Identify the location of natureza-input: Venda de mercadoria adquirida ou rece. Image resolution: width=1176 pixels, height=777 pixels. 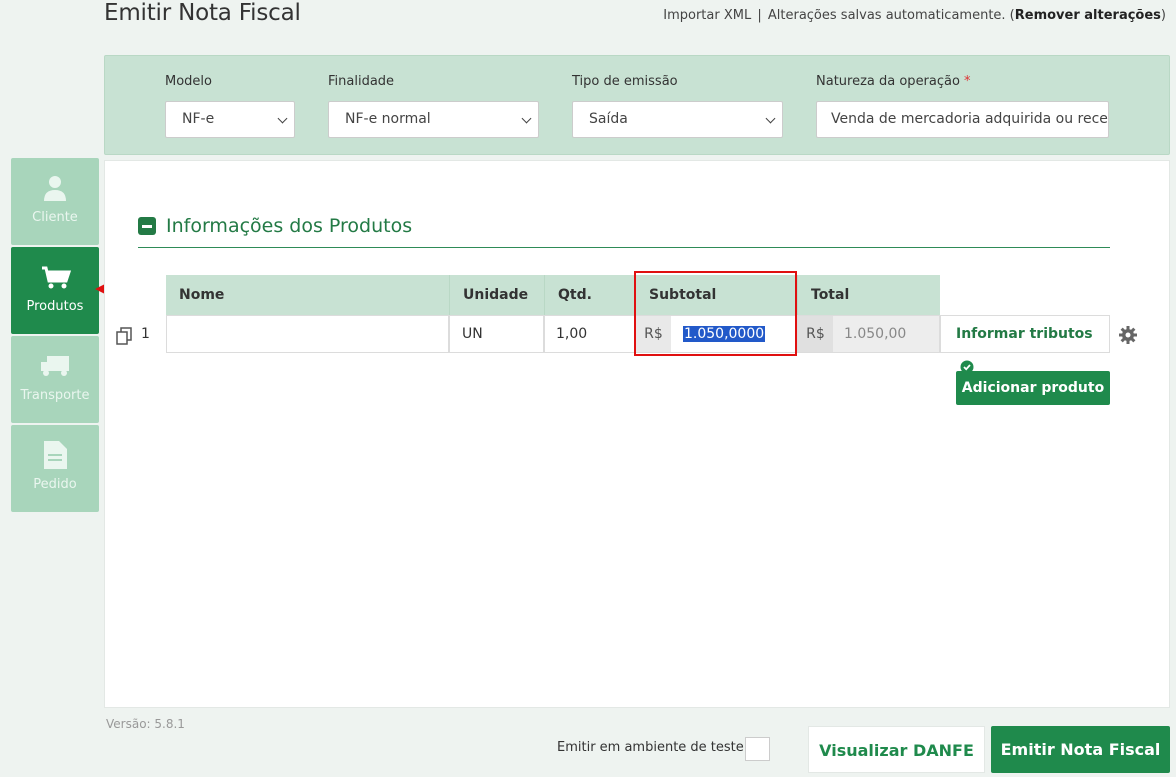
(962, 119).